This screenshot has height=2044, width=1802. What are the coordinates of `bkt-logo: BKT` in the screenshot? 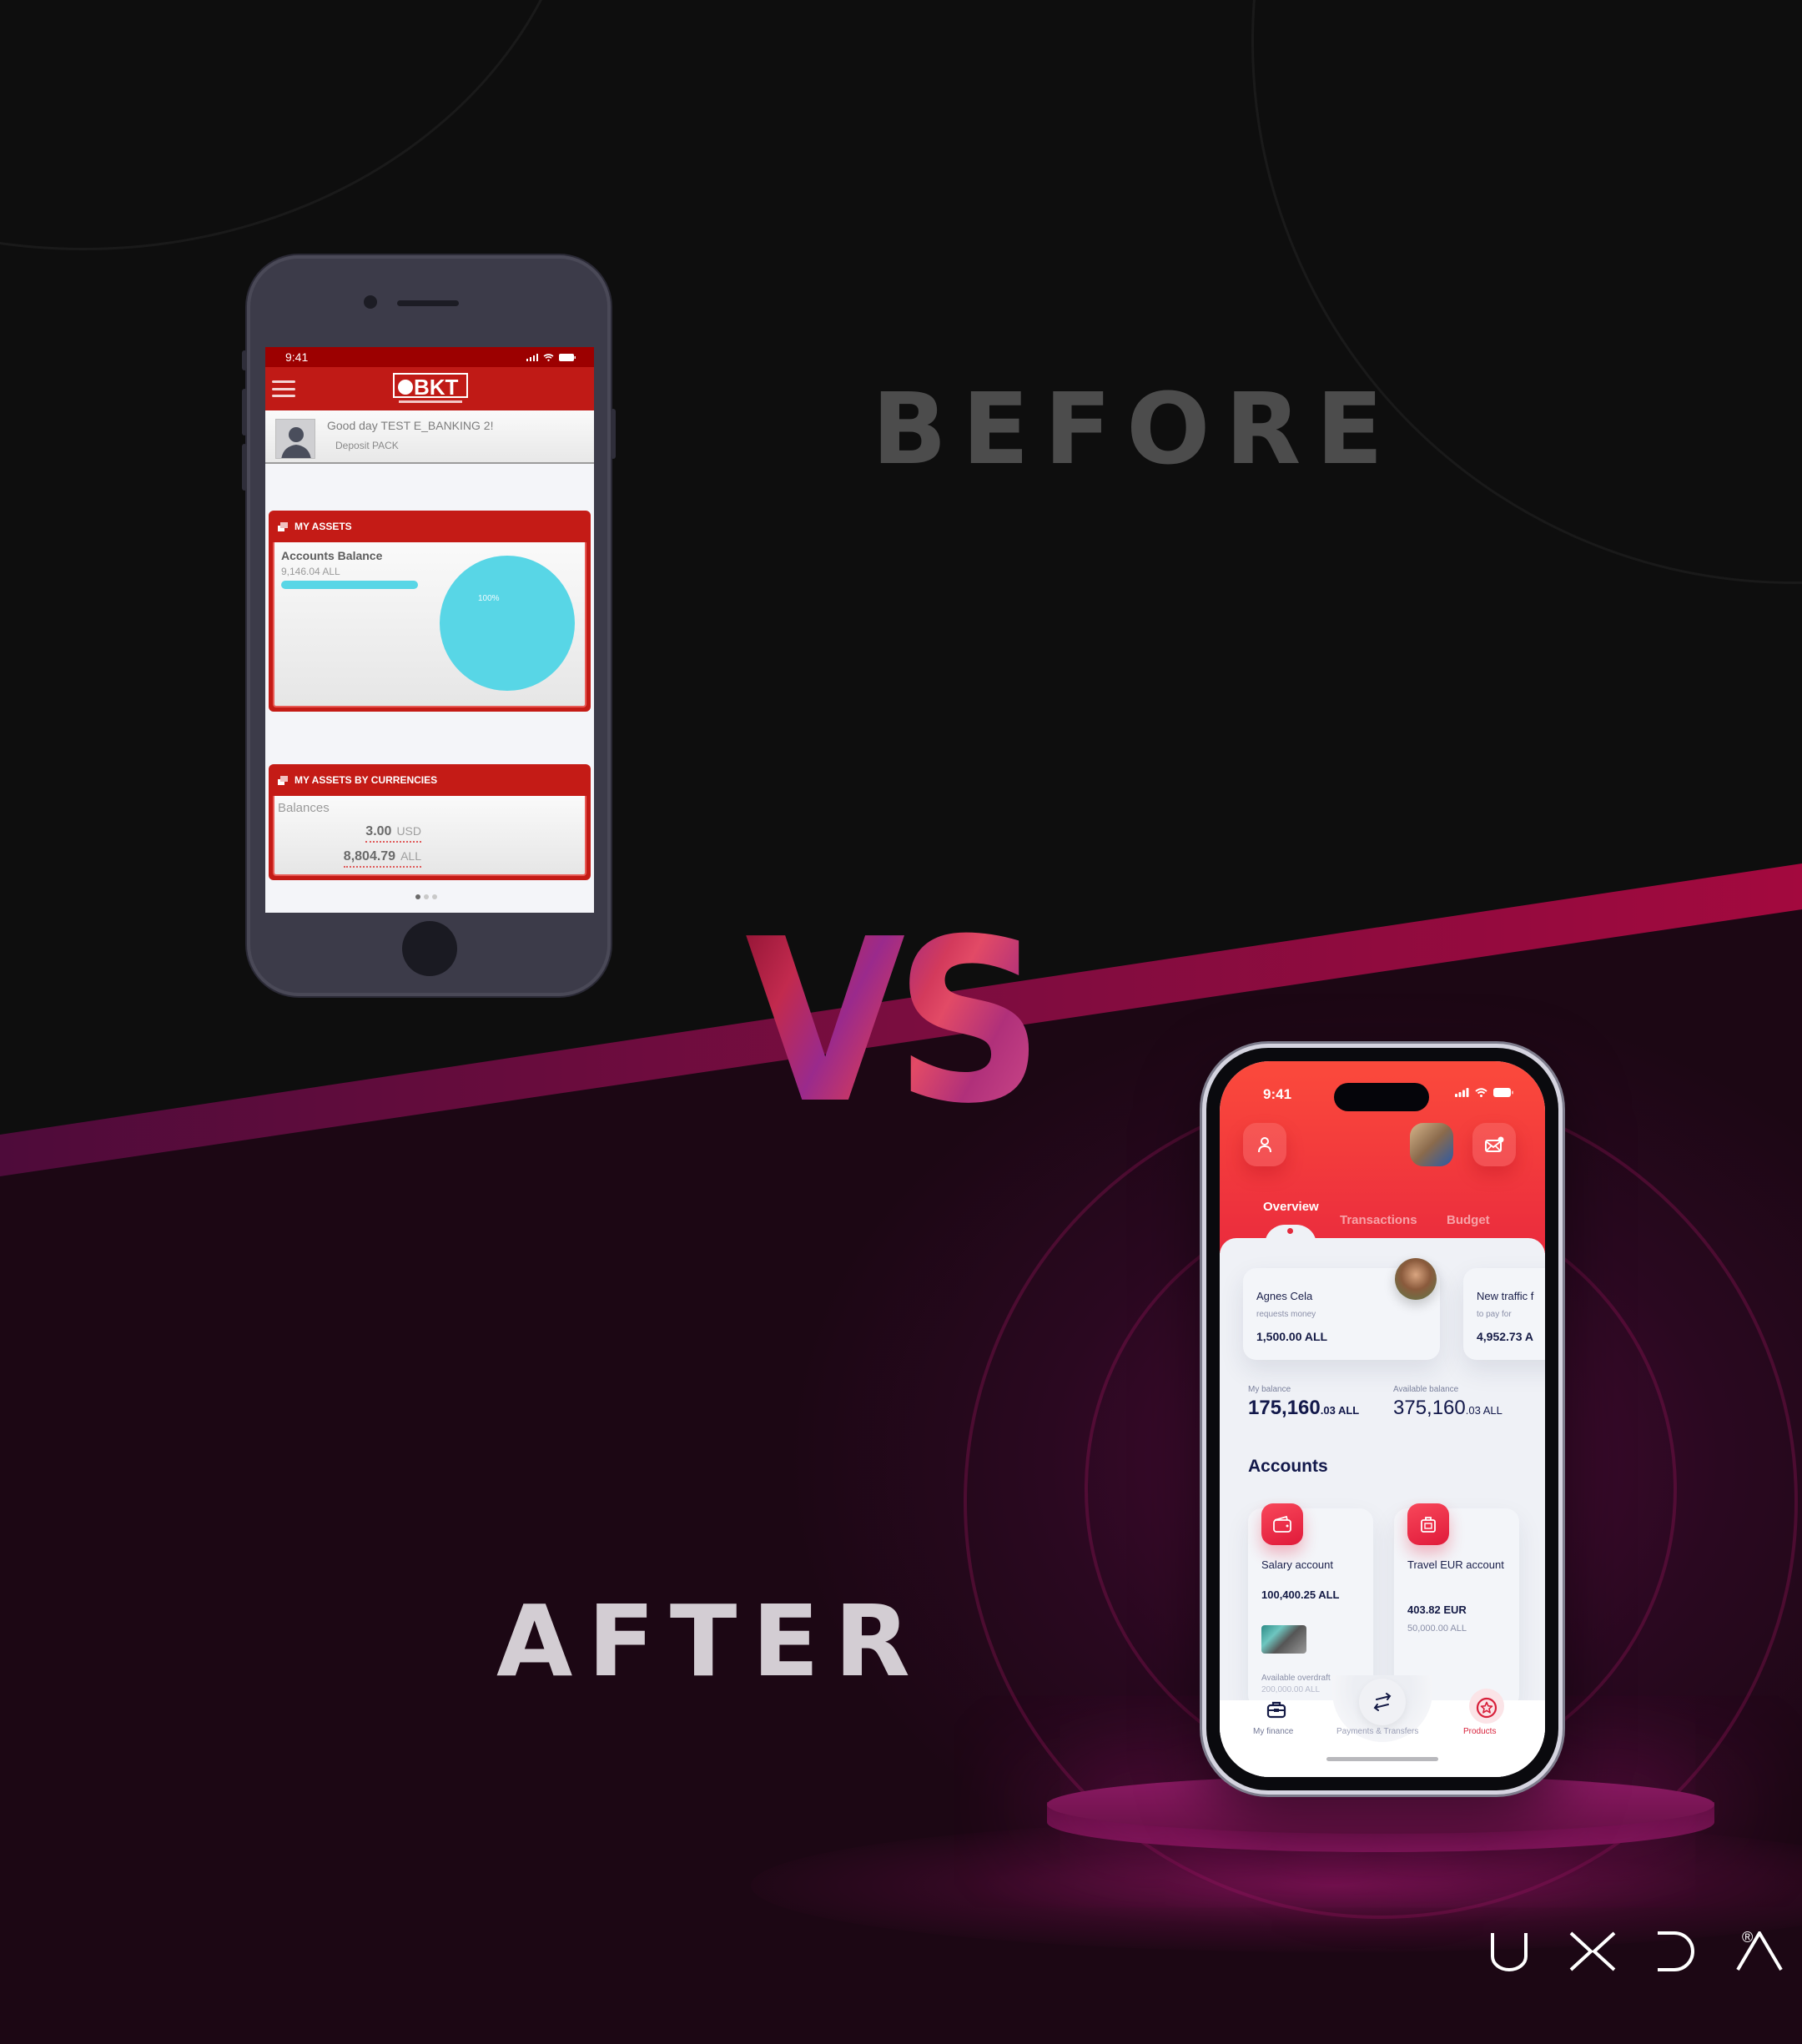 It's located at (430, 388).